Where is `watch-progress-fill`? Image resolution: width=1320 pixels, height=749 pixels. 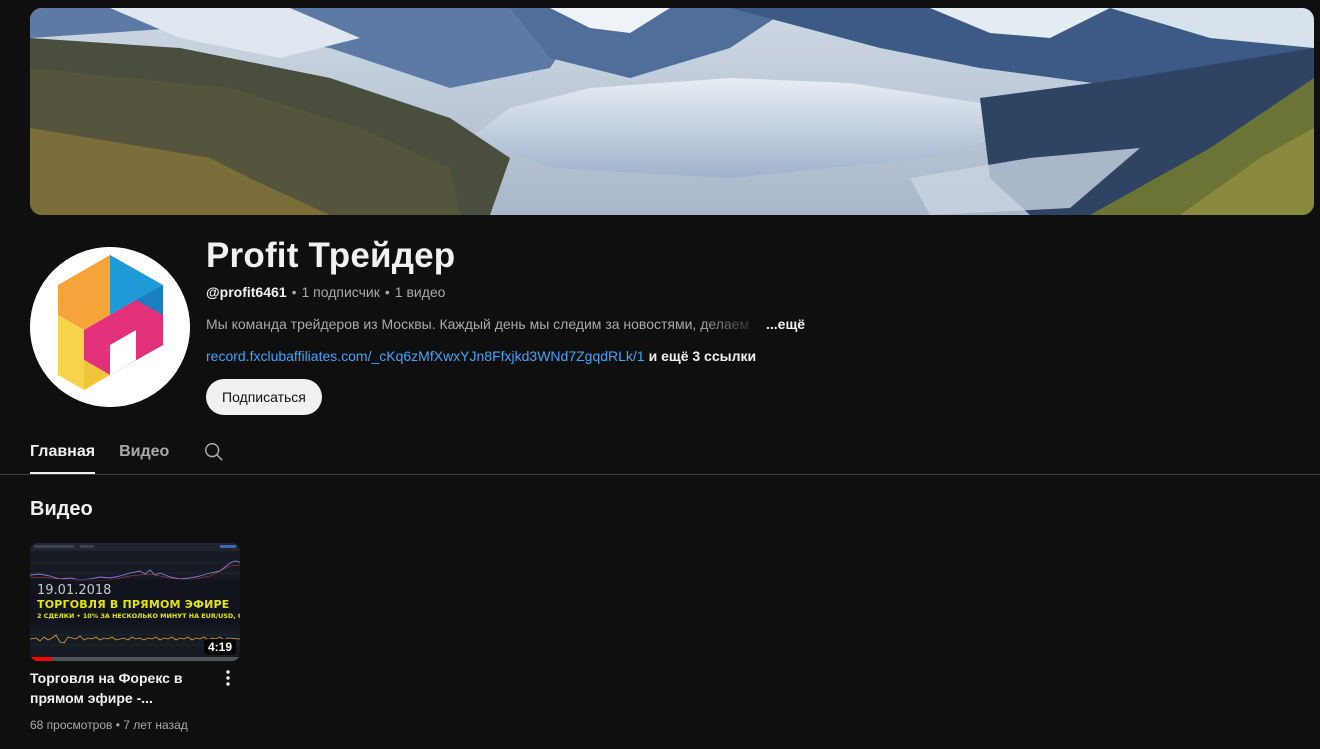
watch-progress-fill is located at coordinates (40, 659).